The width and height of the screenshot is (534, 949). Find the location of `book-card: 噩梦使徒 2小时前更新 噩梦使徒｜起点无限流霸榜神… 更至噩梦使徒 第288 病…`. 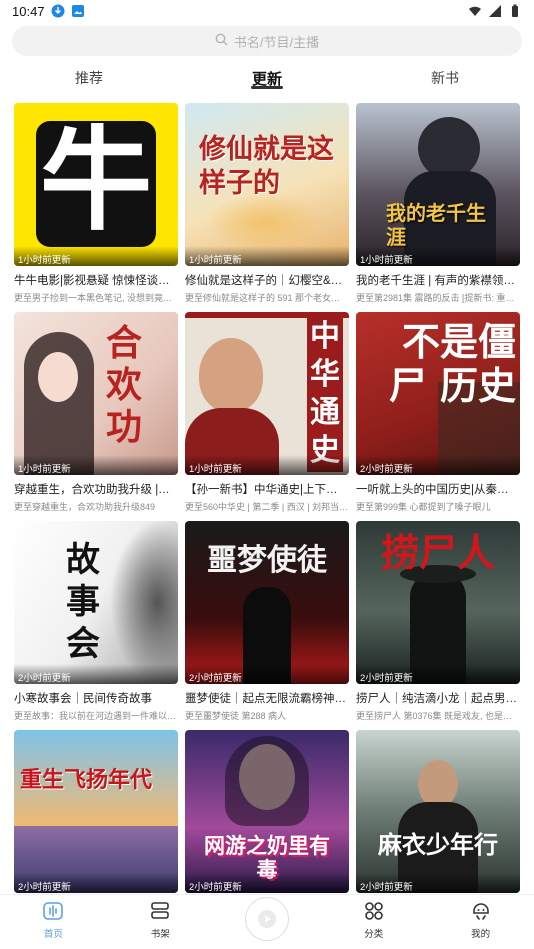

book-card: 噩梦使徒 2小时前更新 噩梦使徒｜起点无限流霸榜神… 更至噩梦使徒 第288 病… is located at coordinates (267, 625).